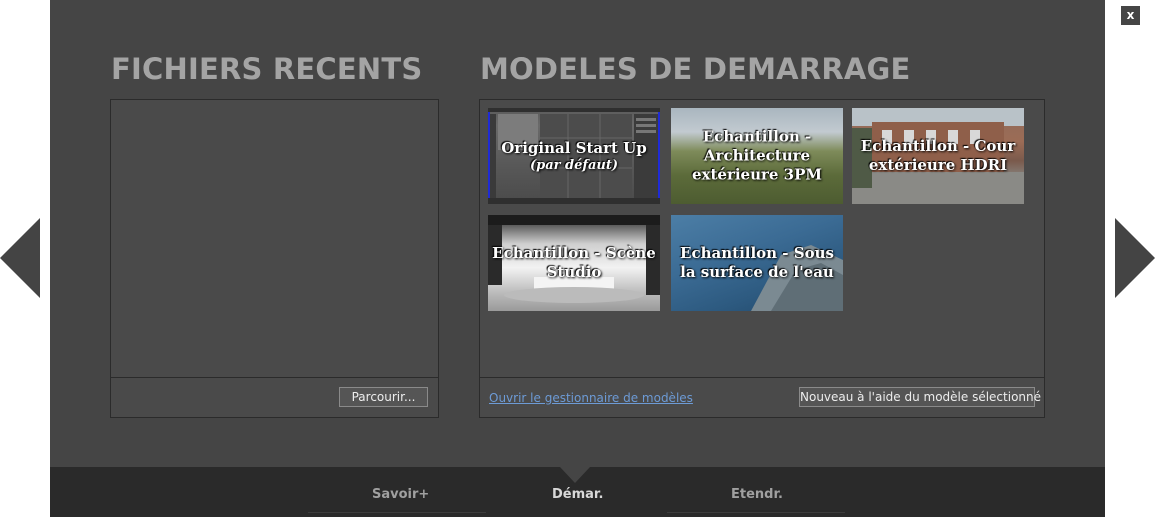 This screenshot has width=1155, height=517. I want to click on tab-demarrer: Démar., so click(577, 494).